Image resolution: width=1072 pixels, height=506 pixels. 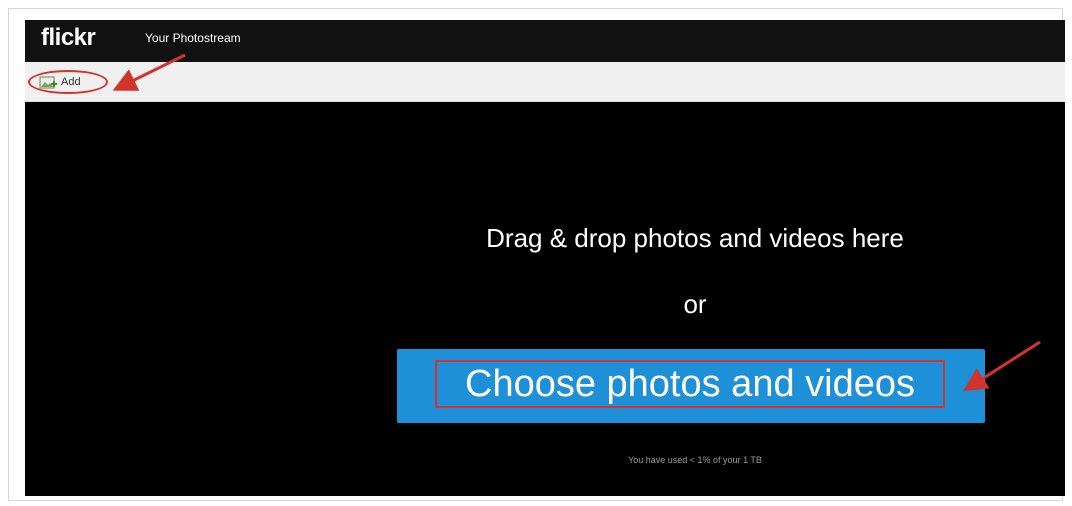 What do you see at coordinates (193, 38) in the screenshot?
I see `photostream-link: Your Photostream` at bounding box center [193, 38].